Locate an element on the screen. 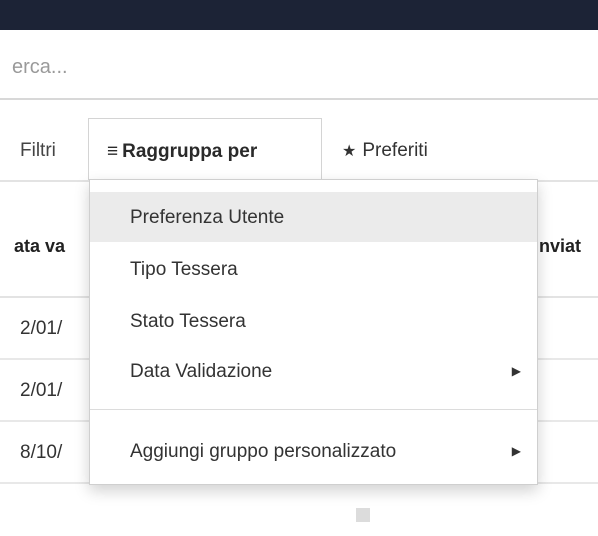  menu-item-label: Tipo Tessera is located at coordinates (184, 269).